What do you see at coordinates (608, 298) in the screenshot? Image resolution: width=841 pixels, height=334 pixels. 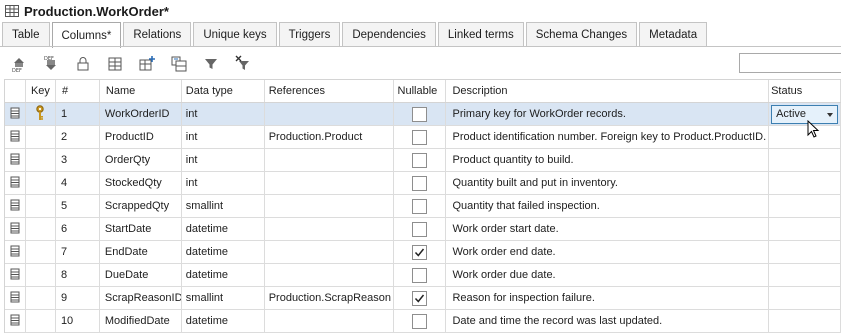 I see `column-description: Reason for inspection failure.` at bounding box center [608, 298].